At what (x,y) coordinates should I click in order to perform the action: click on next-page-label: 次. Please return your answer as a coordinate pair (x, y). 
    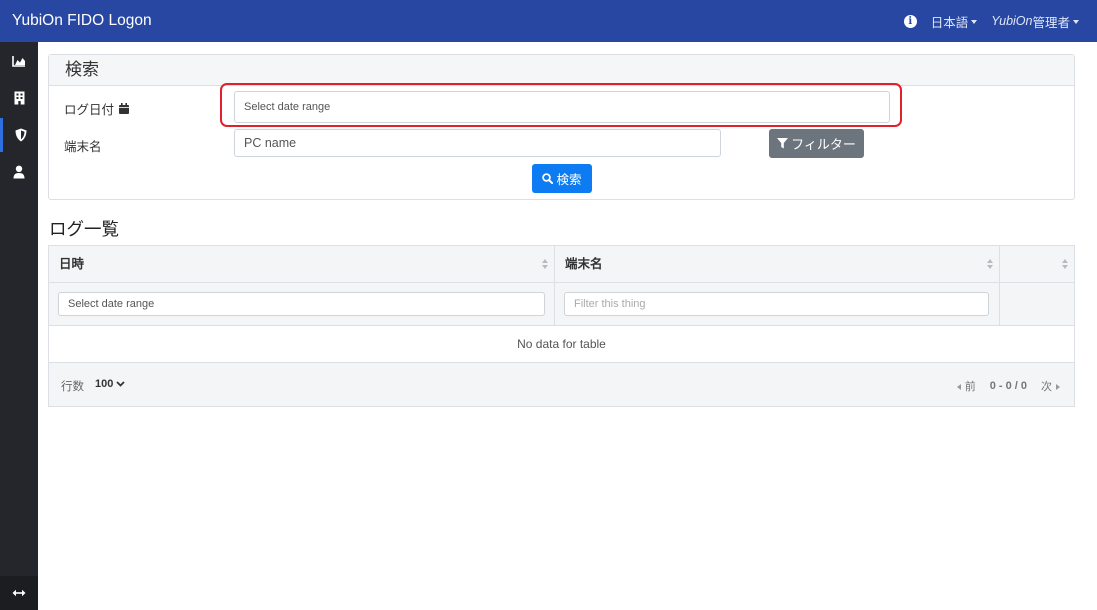
    Looking at the image, I should click on (1046, 387).